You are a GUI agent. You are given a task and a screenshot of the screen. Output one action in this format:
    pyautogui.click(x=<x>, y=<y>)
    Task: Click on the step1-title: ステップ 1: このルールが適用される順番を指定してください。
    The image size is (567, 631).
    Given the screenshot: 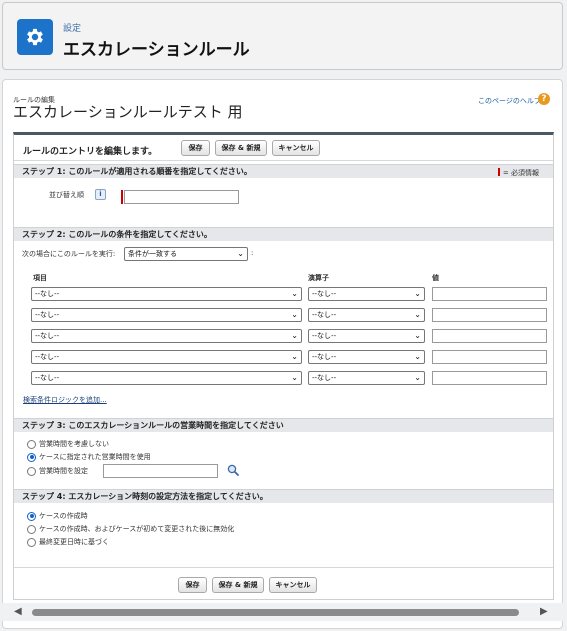 What is the action you would take?
    pyautogui.click(x=137, y=171)
    